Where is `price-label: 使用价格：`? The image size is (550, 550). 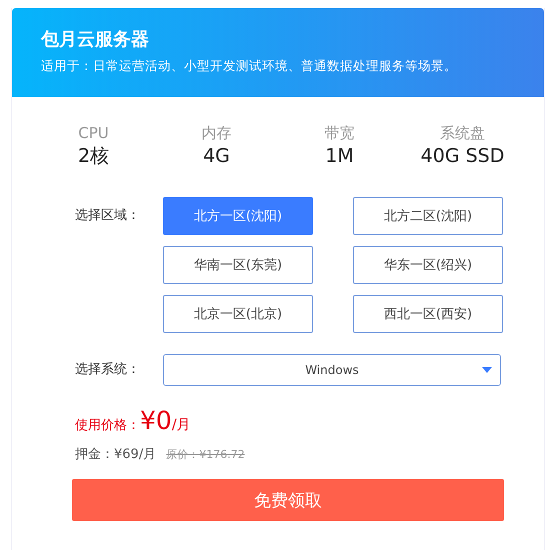 price-label: 使用价格： is located at coordinates (107, 425).